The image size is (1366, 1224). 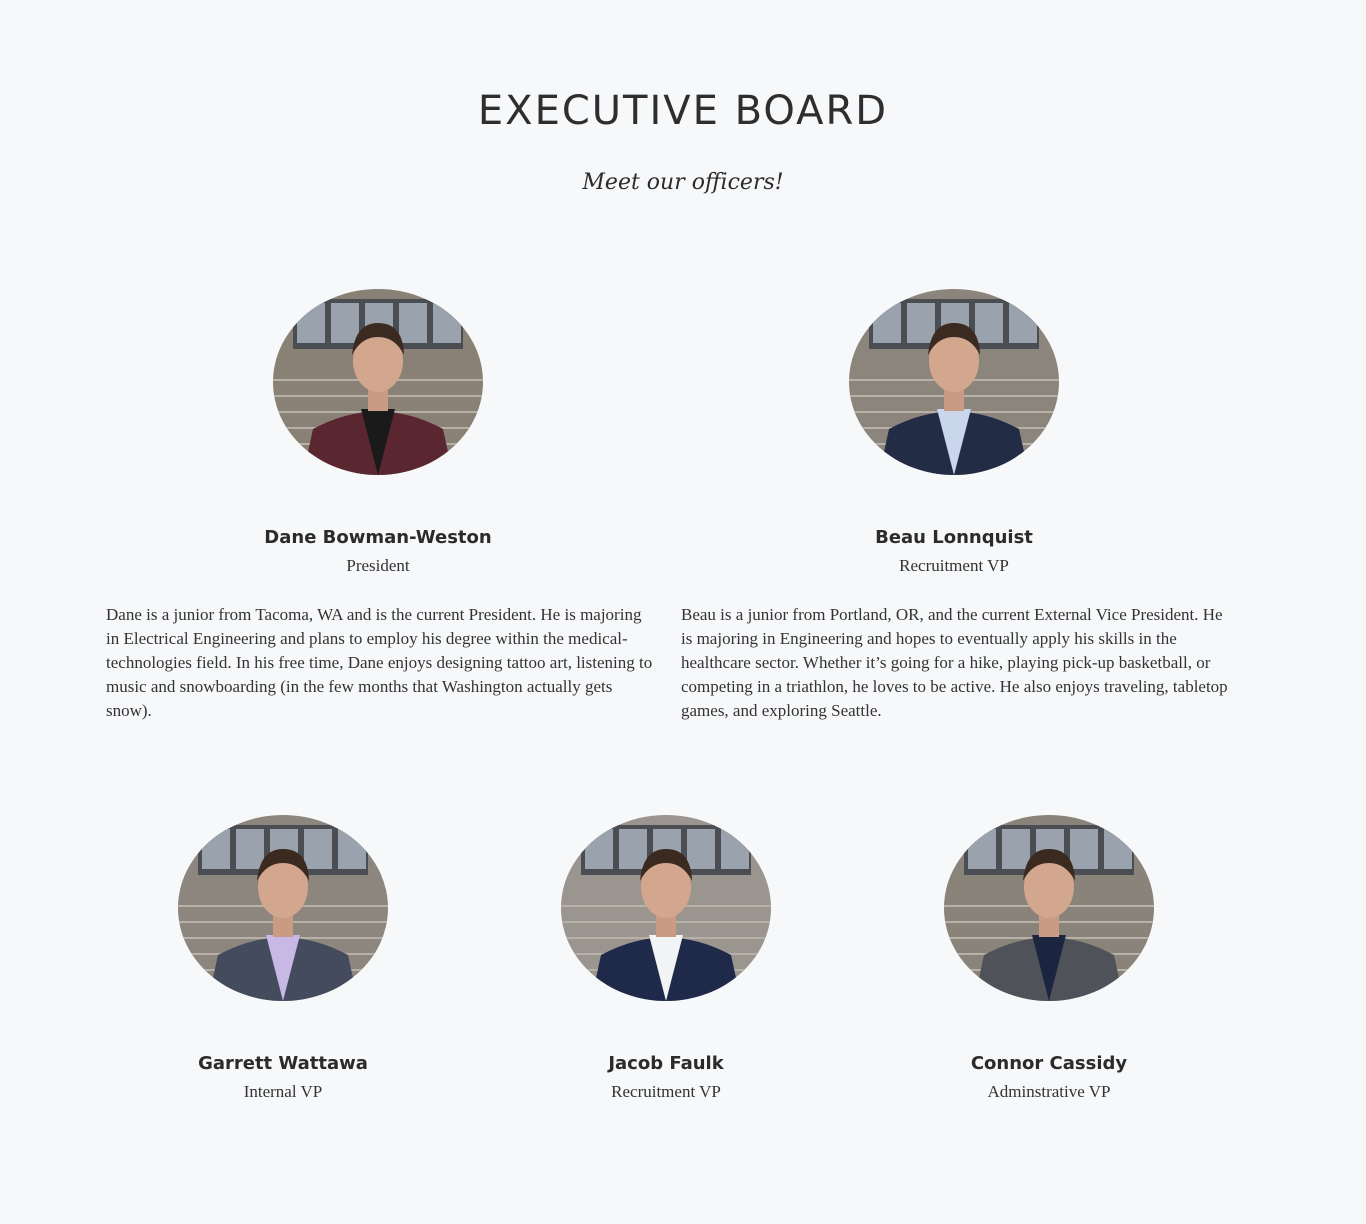 What do you see at coordinates (683, 111) in the screenshot?
I see `page-title: EXECUTIVE BOARD` at bounding box center [683, 111].